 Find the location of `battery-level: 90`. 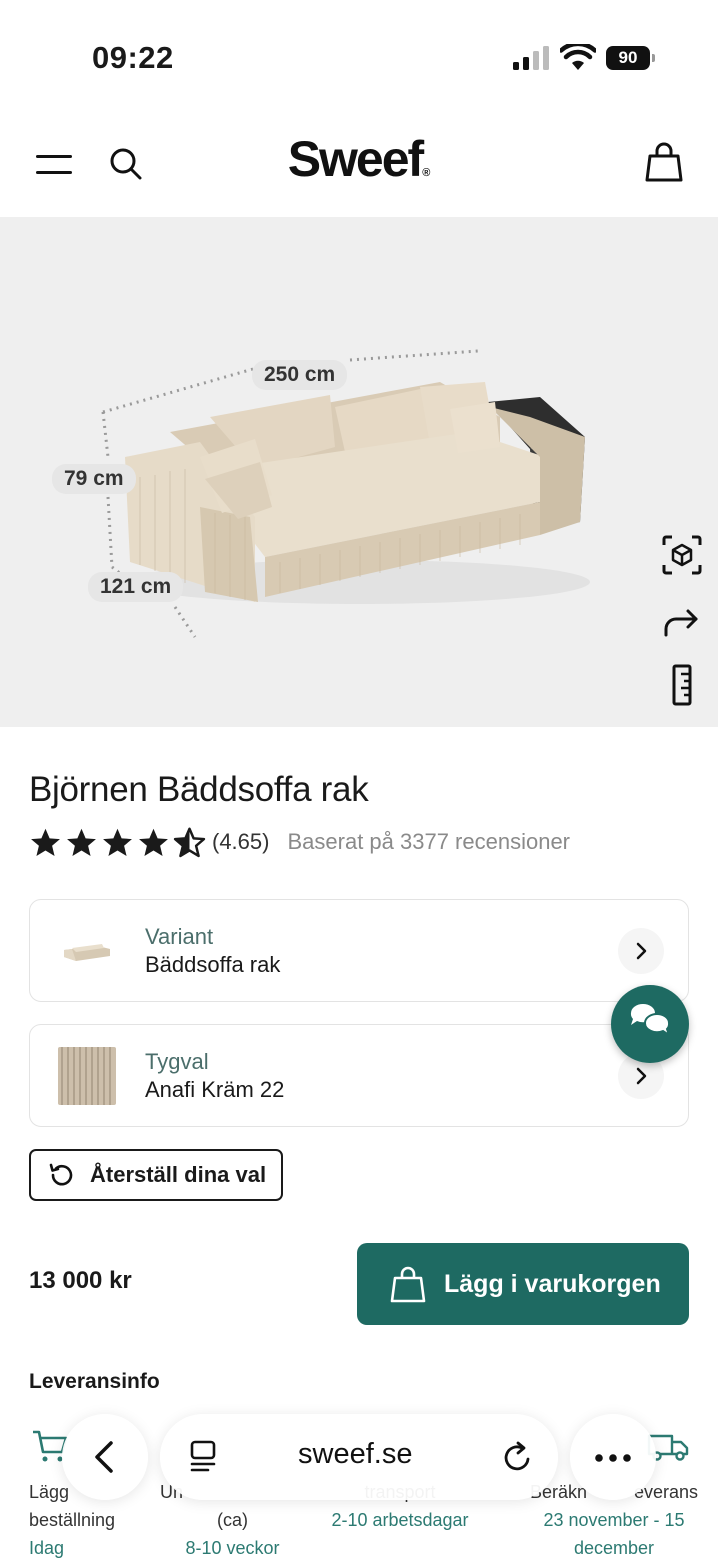

battery-level: 90 is located at coordinates (628, 58).